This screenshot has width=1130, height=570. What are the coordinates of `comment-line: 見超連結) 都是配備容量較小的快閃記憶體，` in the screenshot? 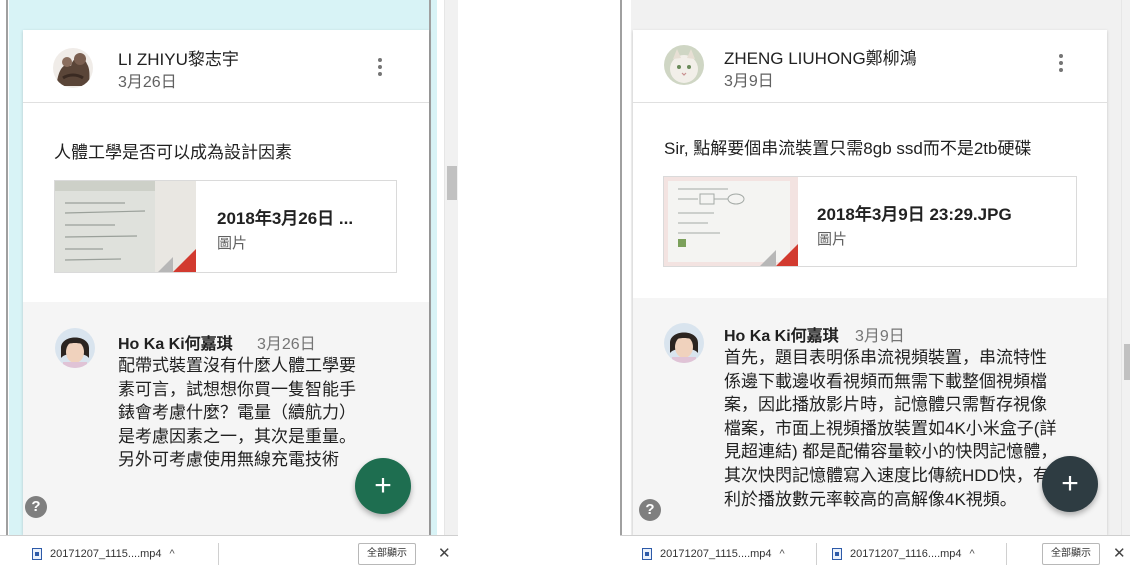 It's located at (891, 452).